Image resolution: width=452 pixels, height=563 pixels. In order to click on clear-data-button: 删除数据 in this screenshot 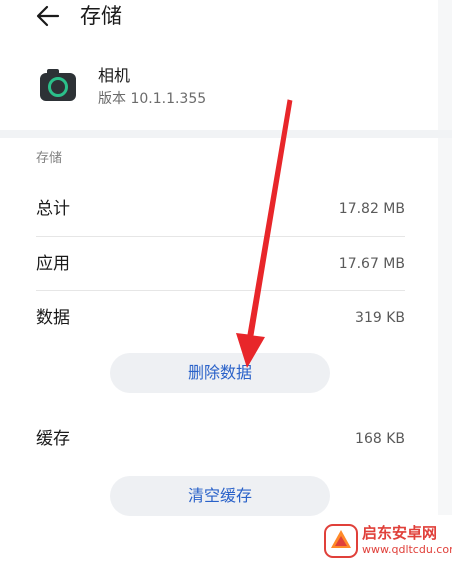, I will do `click(220, 373)`.